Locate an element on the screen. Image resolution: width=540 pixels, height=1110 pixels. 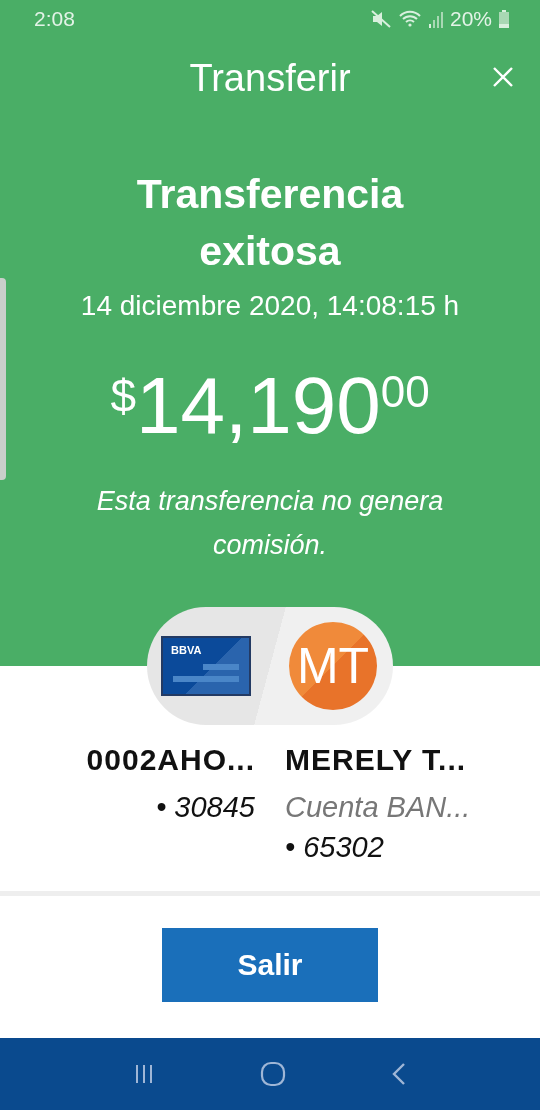
recipient-account-number: • 65302 is located at coordinates (334, 847).